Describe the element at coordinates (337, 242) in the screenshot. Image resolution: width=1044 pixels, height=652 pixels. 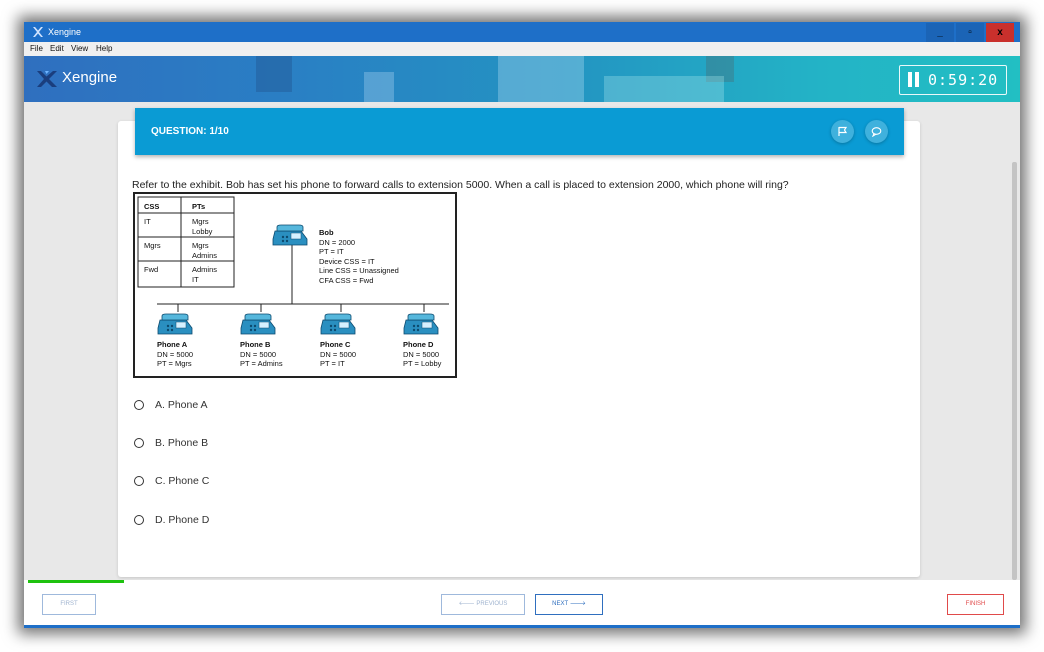
I see `bob-detail: DN = 2000` at that location.